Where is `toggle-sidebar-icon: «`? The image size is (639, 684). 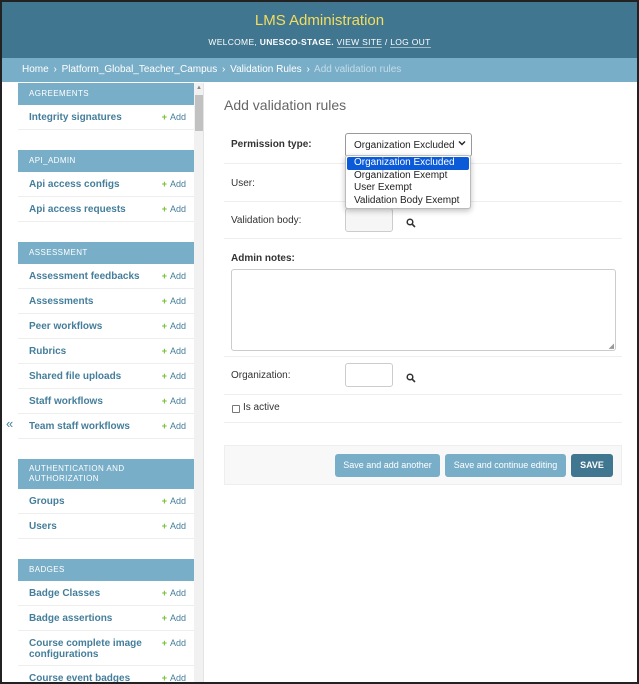
toggle-sidebar-icon: « is located at coordinates (9, 423).